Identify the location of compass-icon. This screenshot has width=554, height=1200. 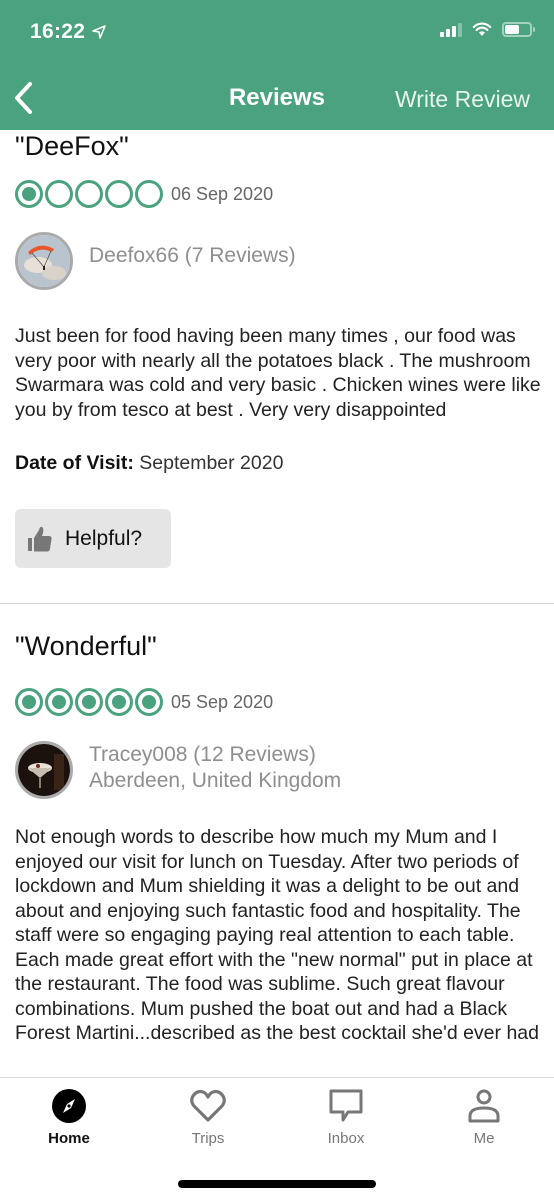
(69, 1106).